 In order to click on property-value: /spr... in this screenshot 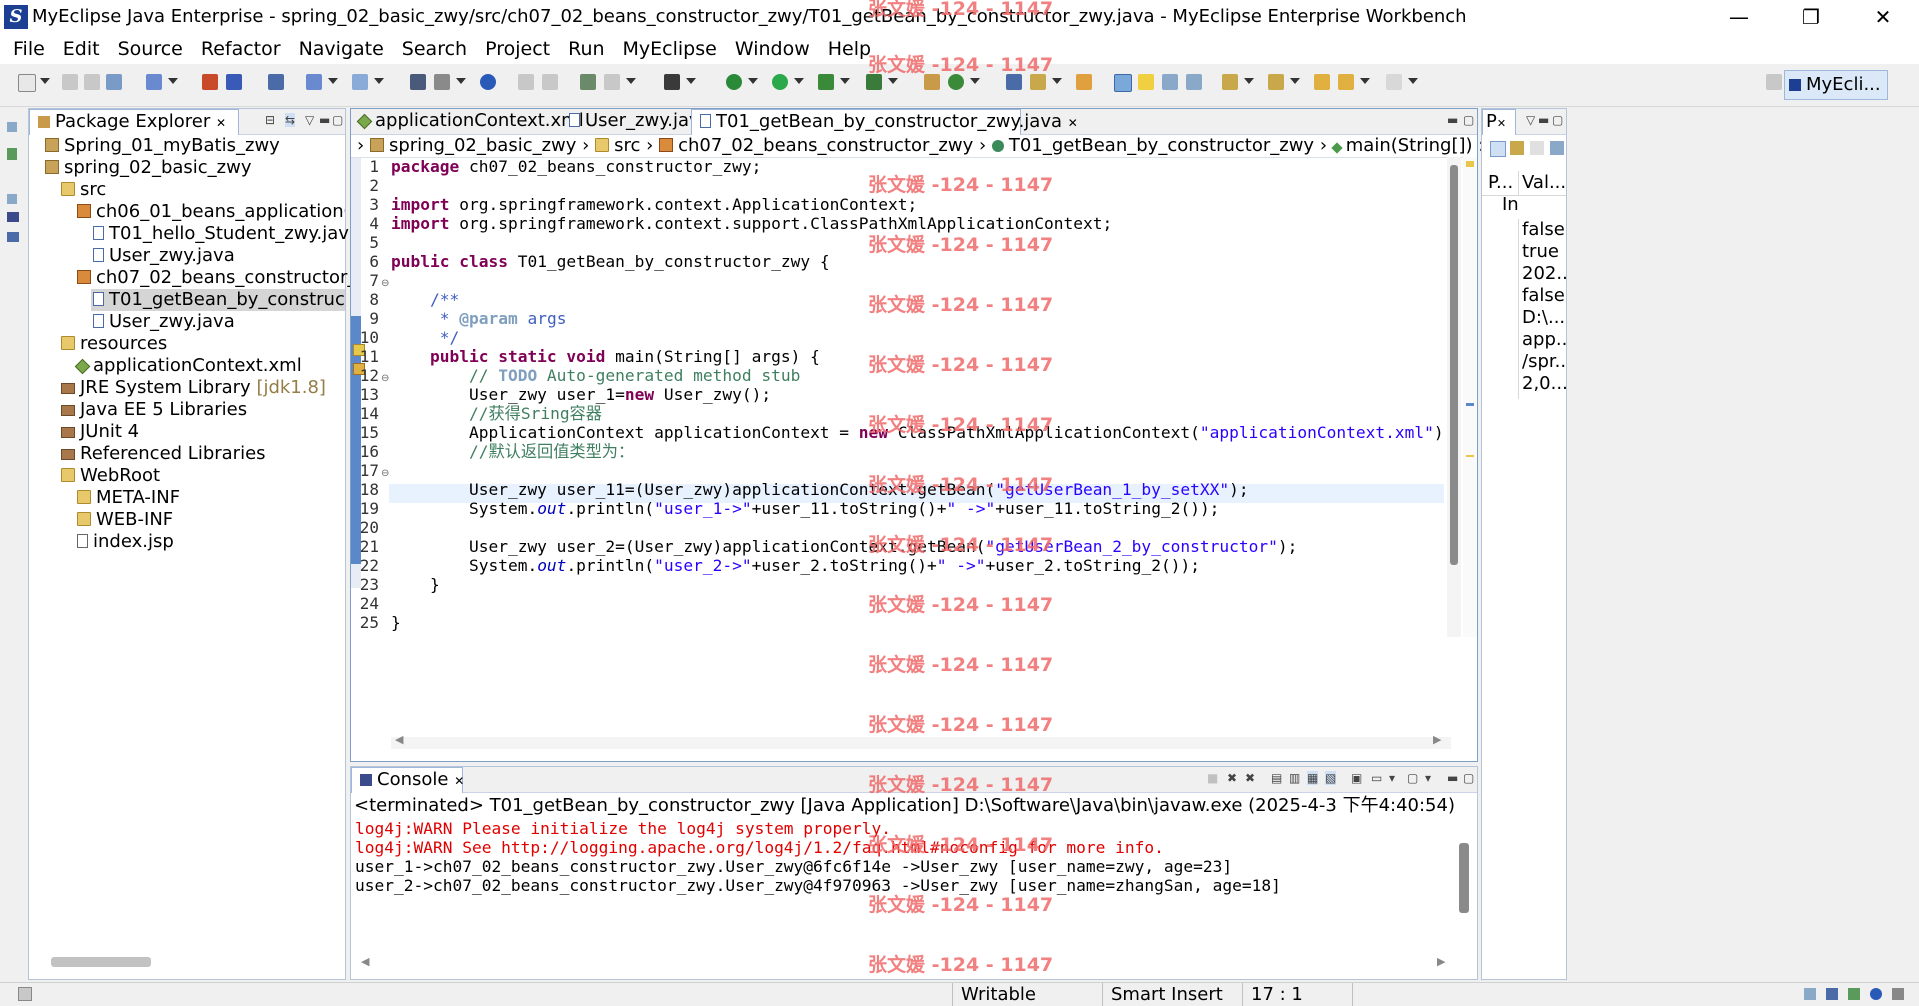, I will do `click(1544, 362)`.